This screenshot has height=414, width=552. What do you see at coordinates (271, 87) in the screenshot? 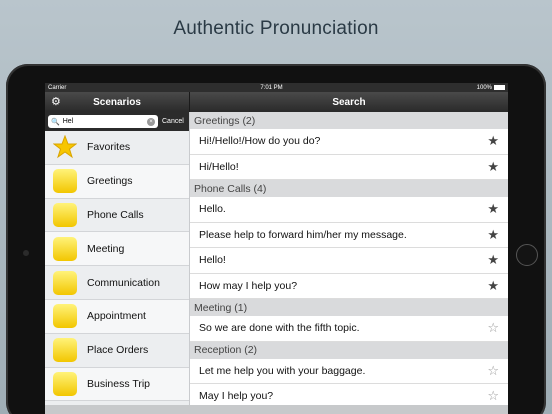
I see `clock: 7:01 PM` at bounding box center [271, 87].